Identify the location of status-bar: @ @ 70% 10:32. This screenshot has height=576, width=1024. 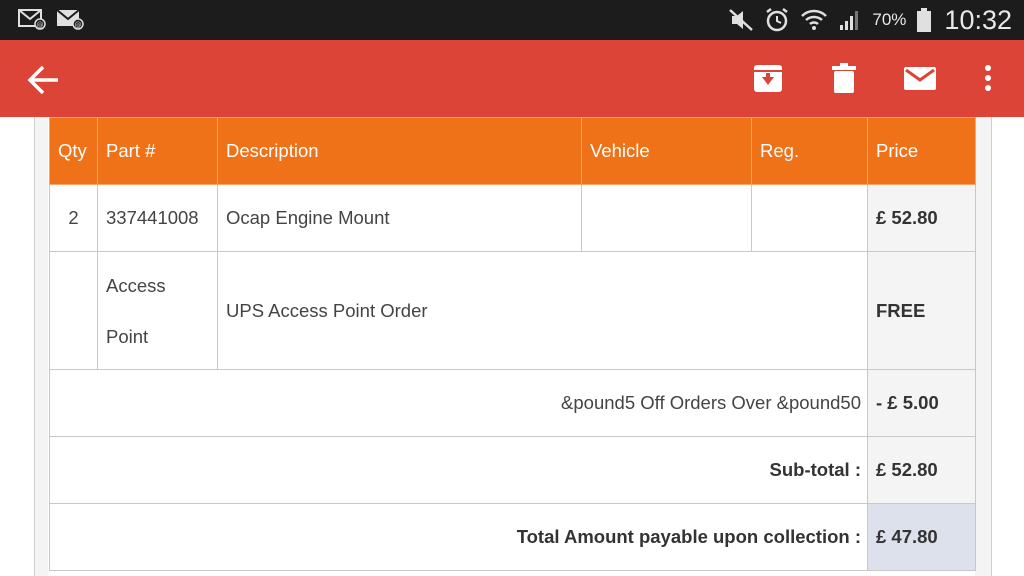
(512, 20).